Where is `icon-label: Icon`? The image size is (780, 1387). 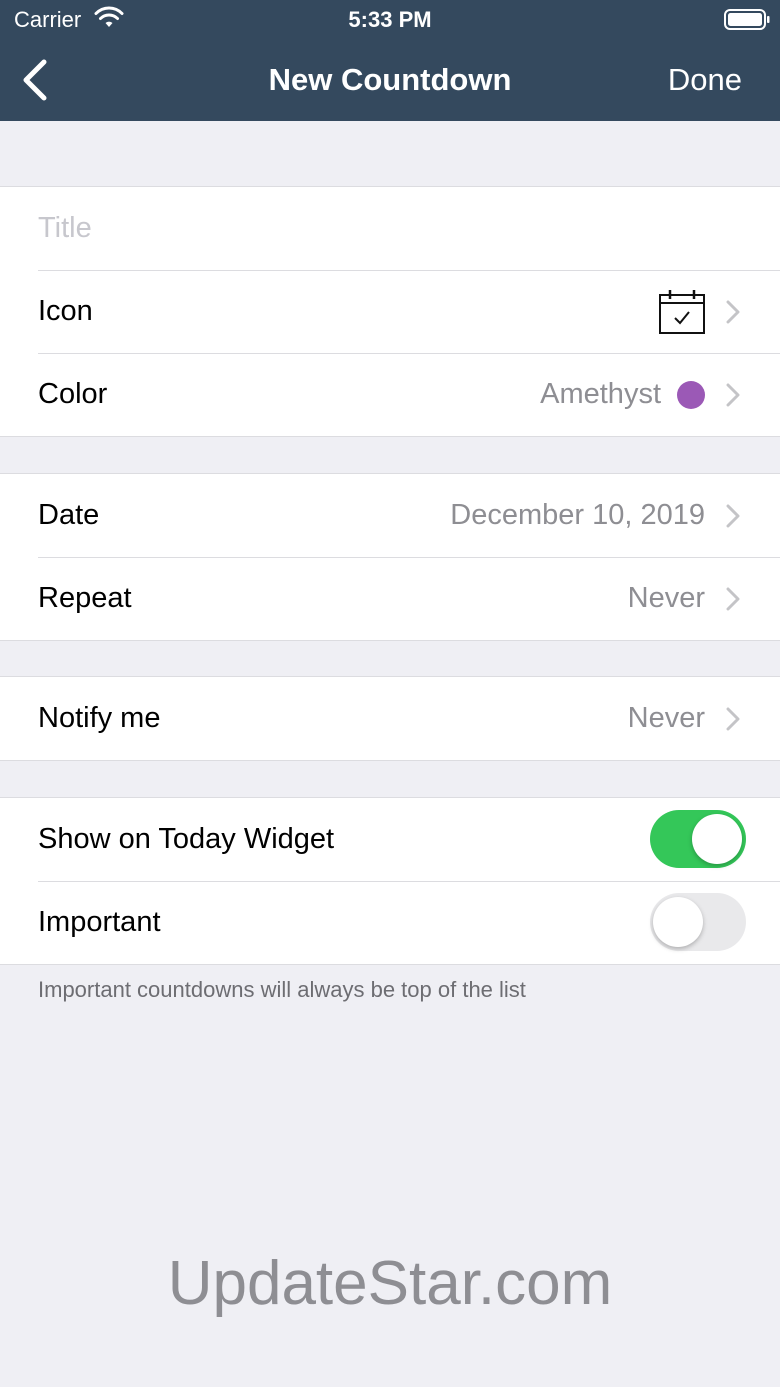 icon-label: Icon is located at coordinates (65, 311).